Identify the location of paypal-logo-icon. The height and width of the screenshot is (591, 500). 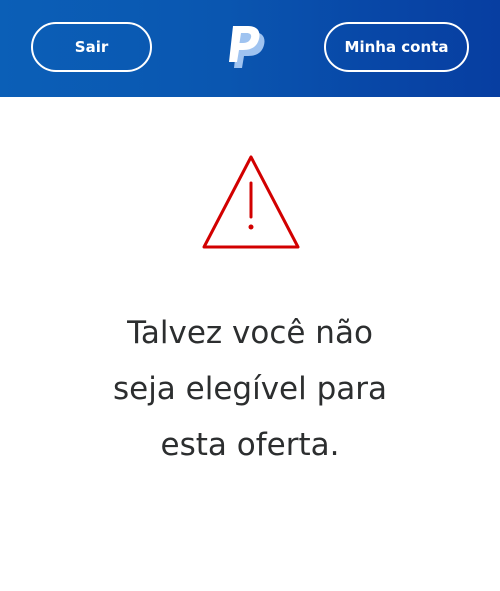
(247, 47).